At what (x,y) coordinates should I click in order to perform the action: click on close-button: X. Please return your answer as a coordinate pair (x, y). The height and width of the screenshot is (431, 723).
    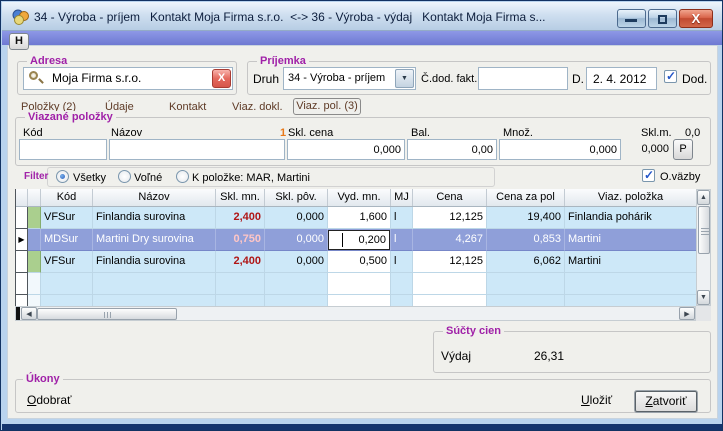
    Looking at the image, I should click on (696, 18).